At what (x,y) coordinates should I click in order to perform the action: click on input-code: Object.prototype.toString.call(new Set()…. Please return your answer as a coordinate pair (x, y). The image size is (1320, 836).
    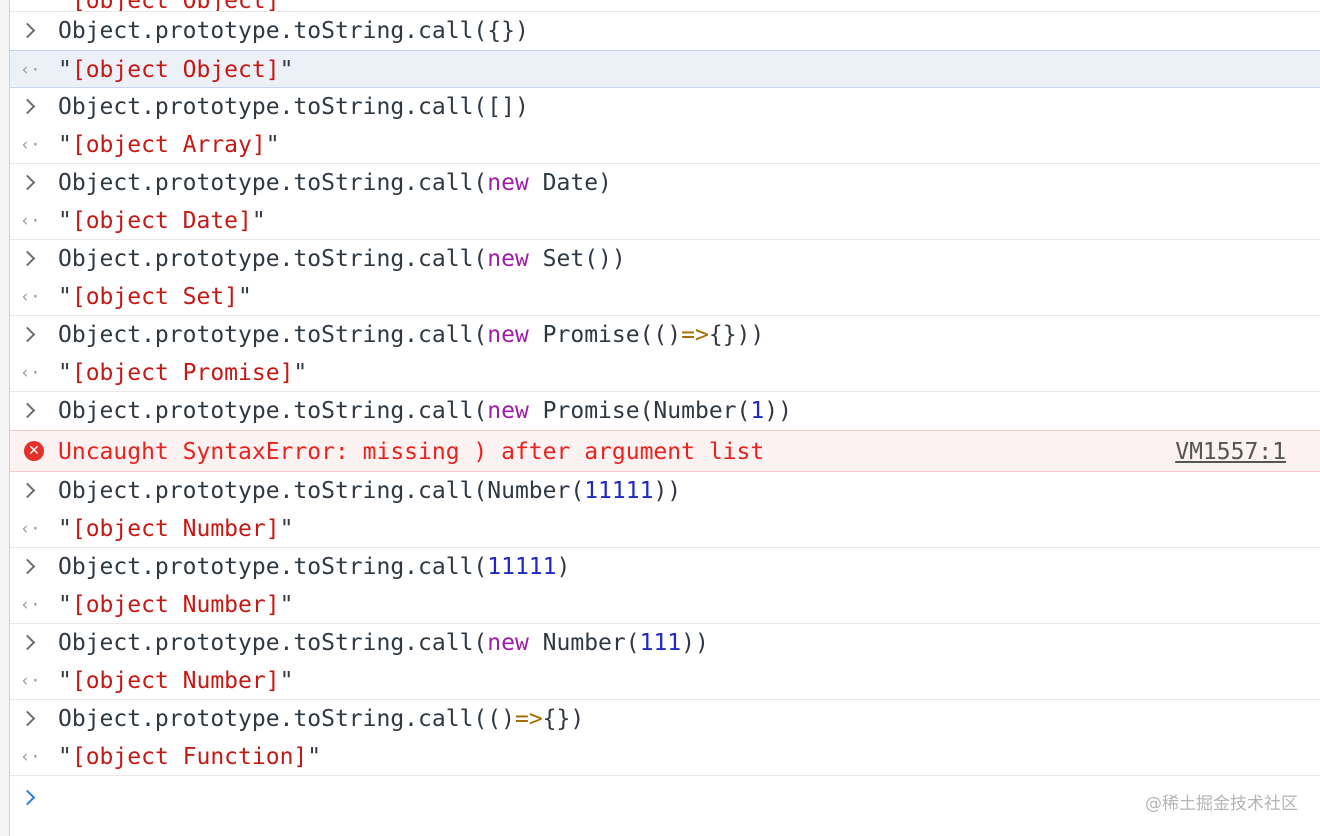
    Looking at the image, I should click on (342, 259).